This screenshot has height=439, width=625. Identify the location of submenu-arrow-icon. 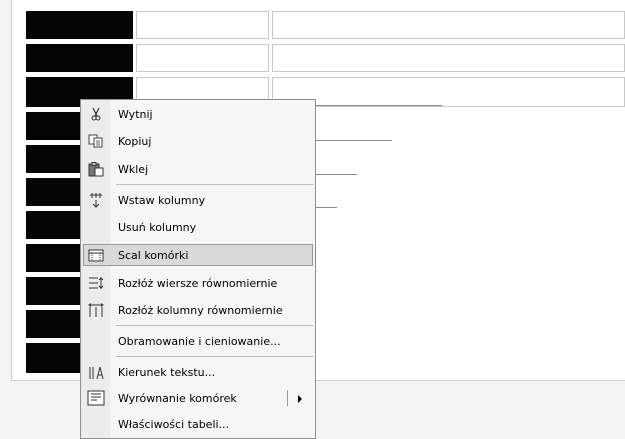
(300, 399).